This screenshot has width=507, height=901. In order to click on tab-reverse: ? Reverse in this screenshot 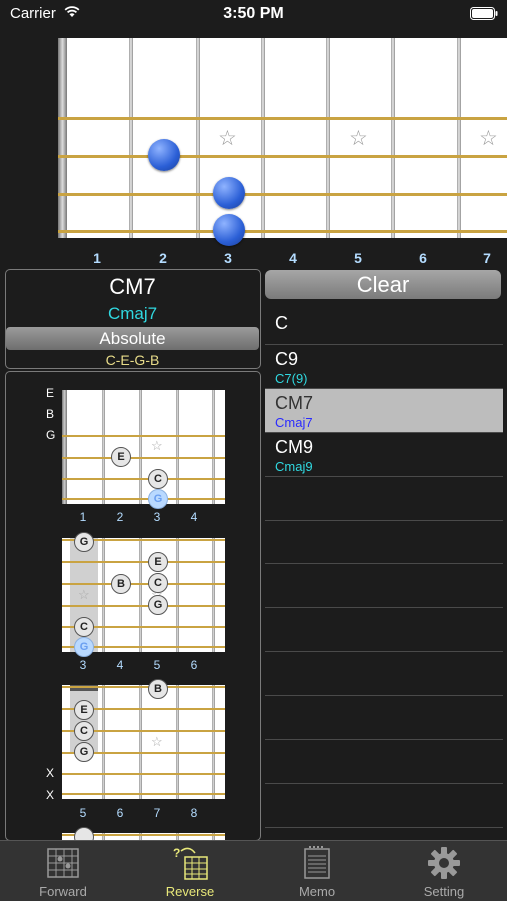, I will do `click(190, 871)`.